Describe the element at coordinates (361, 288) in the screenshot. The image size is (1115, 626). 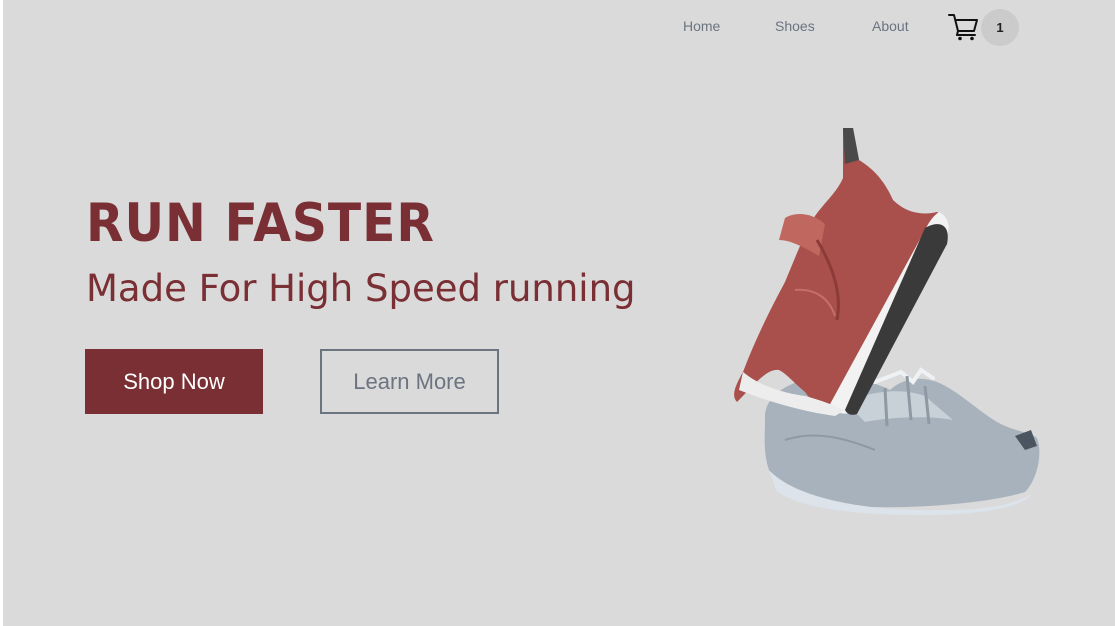
I see `hero-subtitle: Made For High Speed running` at that location.